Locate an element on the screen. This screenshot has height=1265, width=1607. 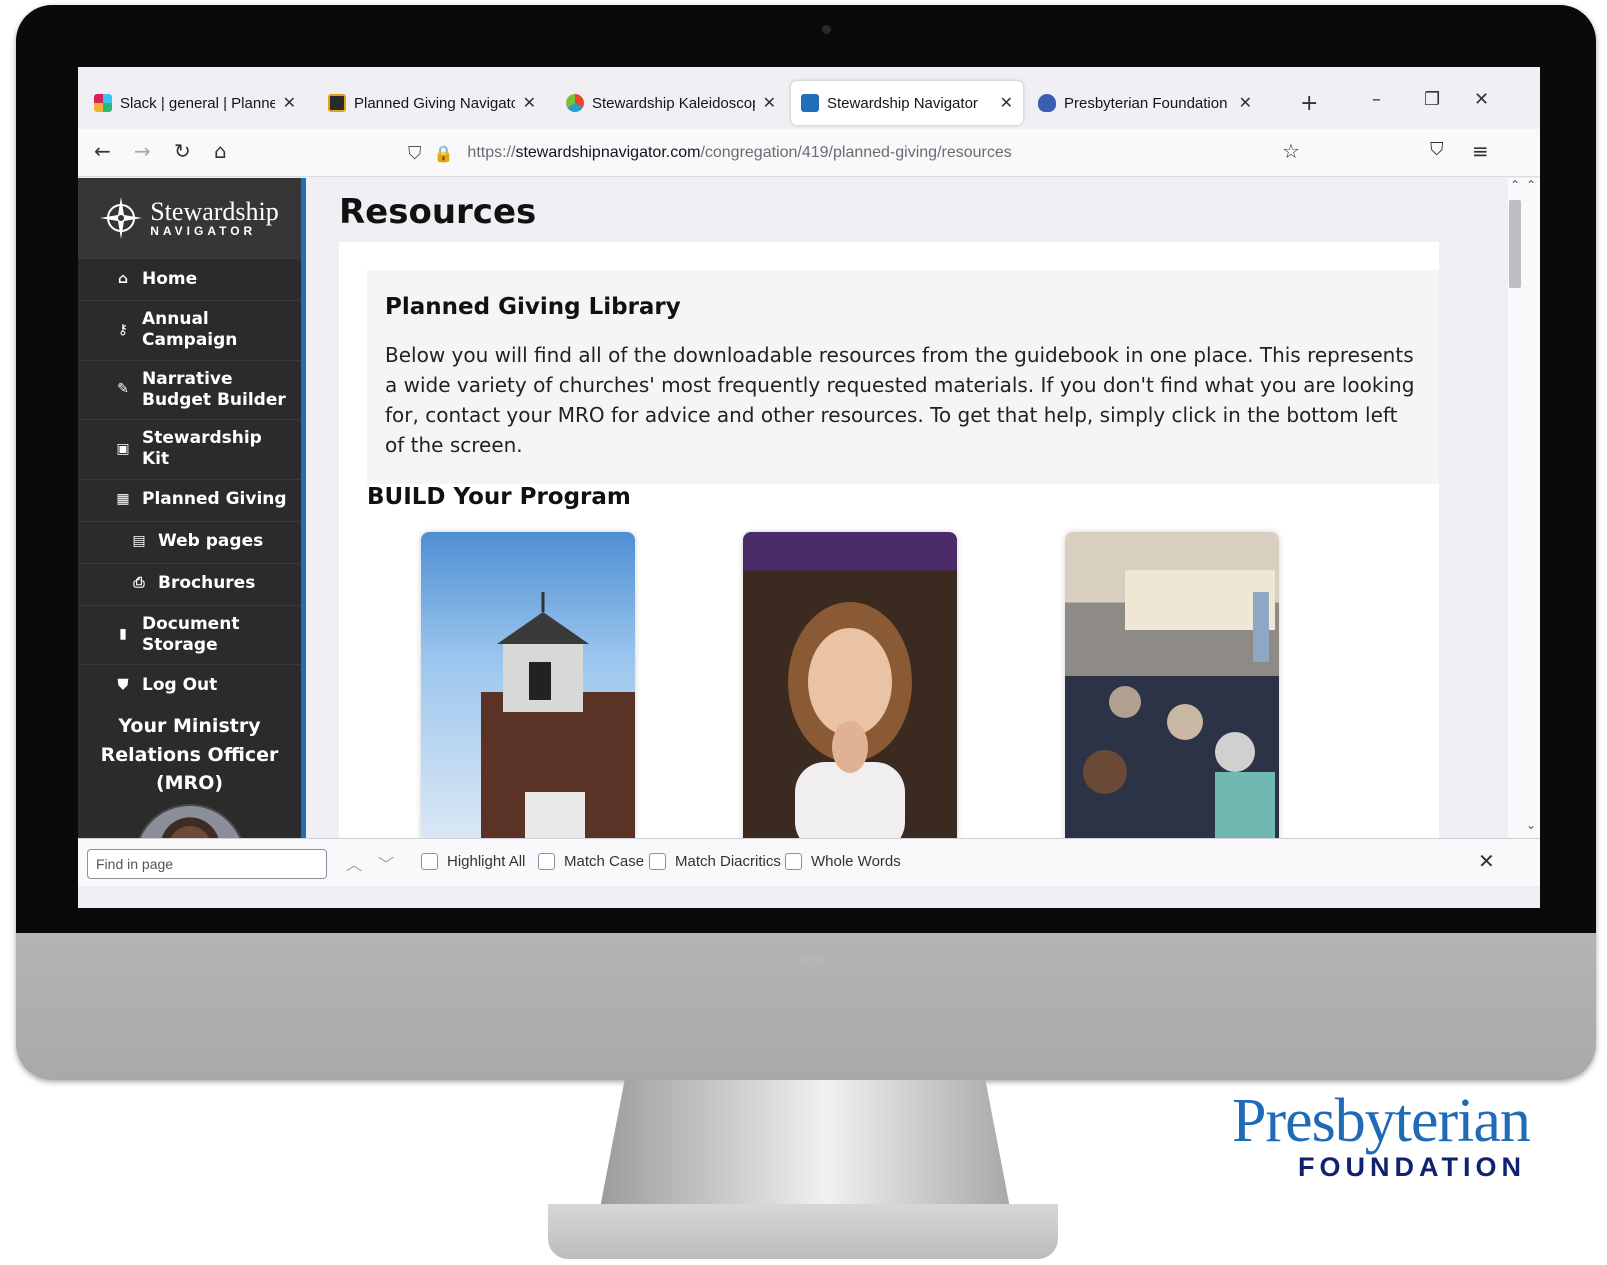
key-icon: ⚷ is located at coordinates (123, 329).